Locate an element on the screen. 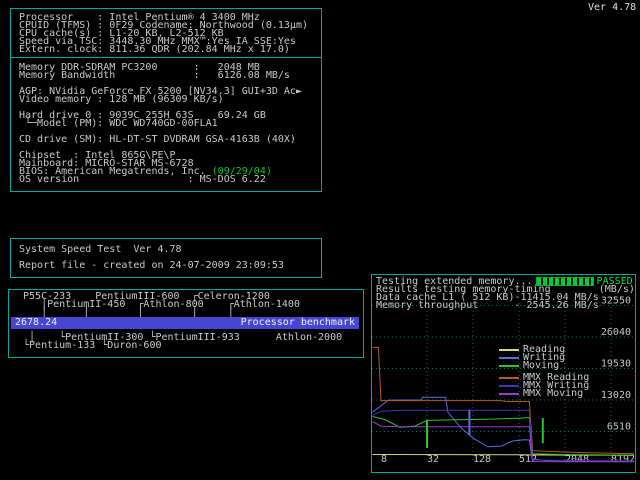 The height and width of the screenshot is (480, 640). legend-label: MMX Moving is located at coordinates (553, 393).